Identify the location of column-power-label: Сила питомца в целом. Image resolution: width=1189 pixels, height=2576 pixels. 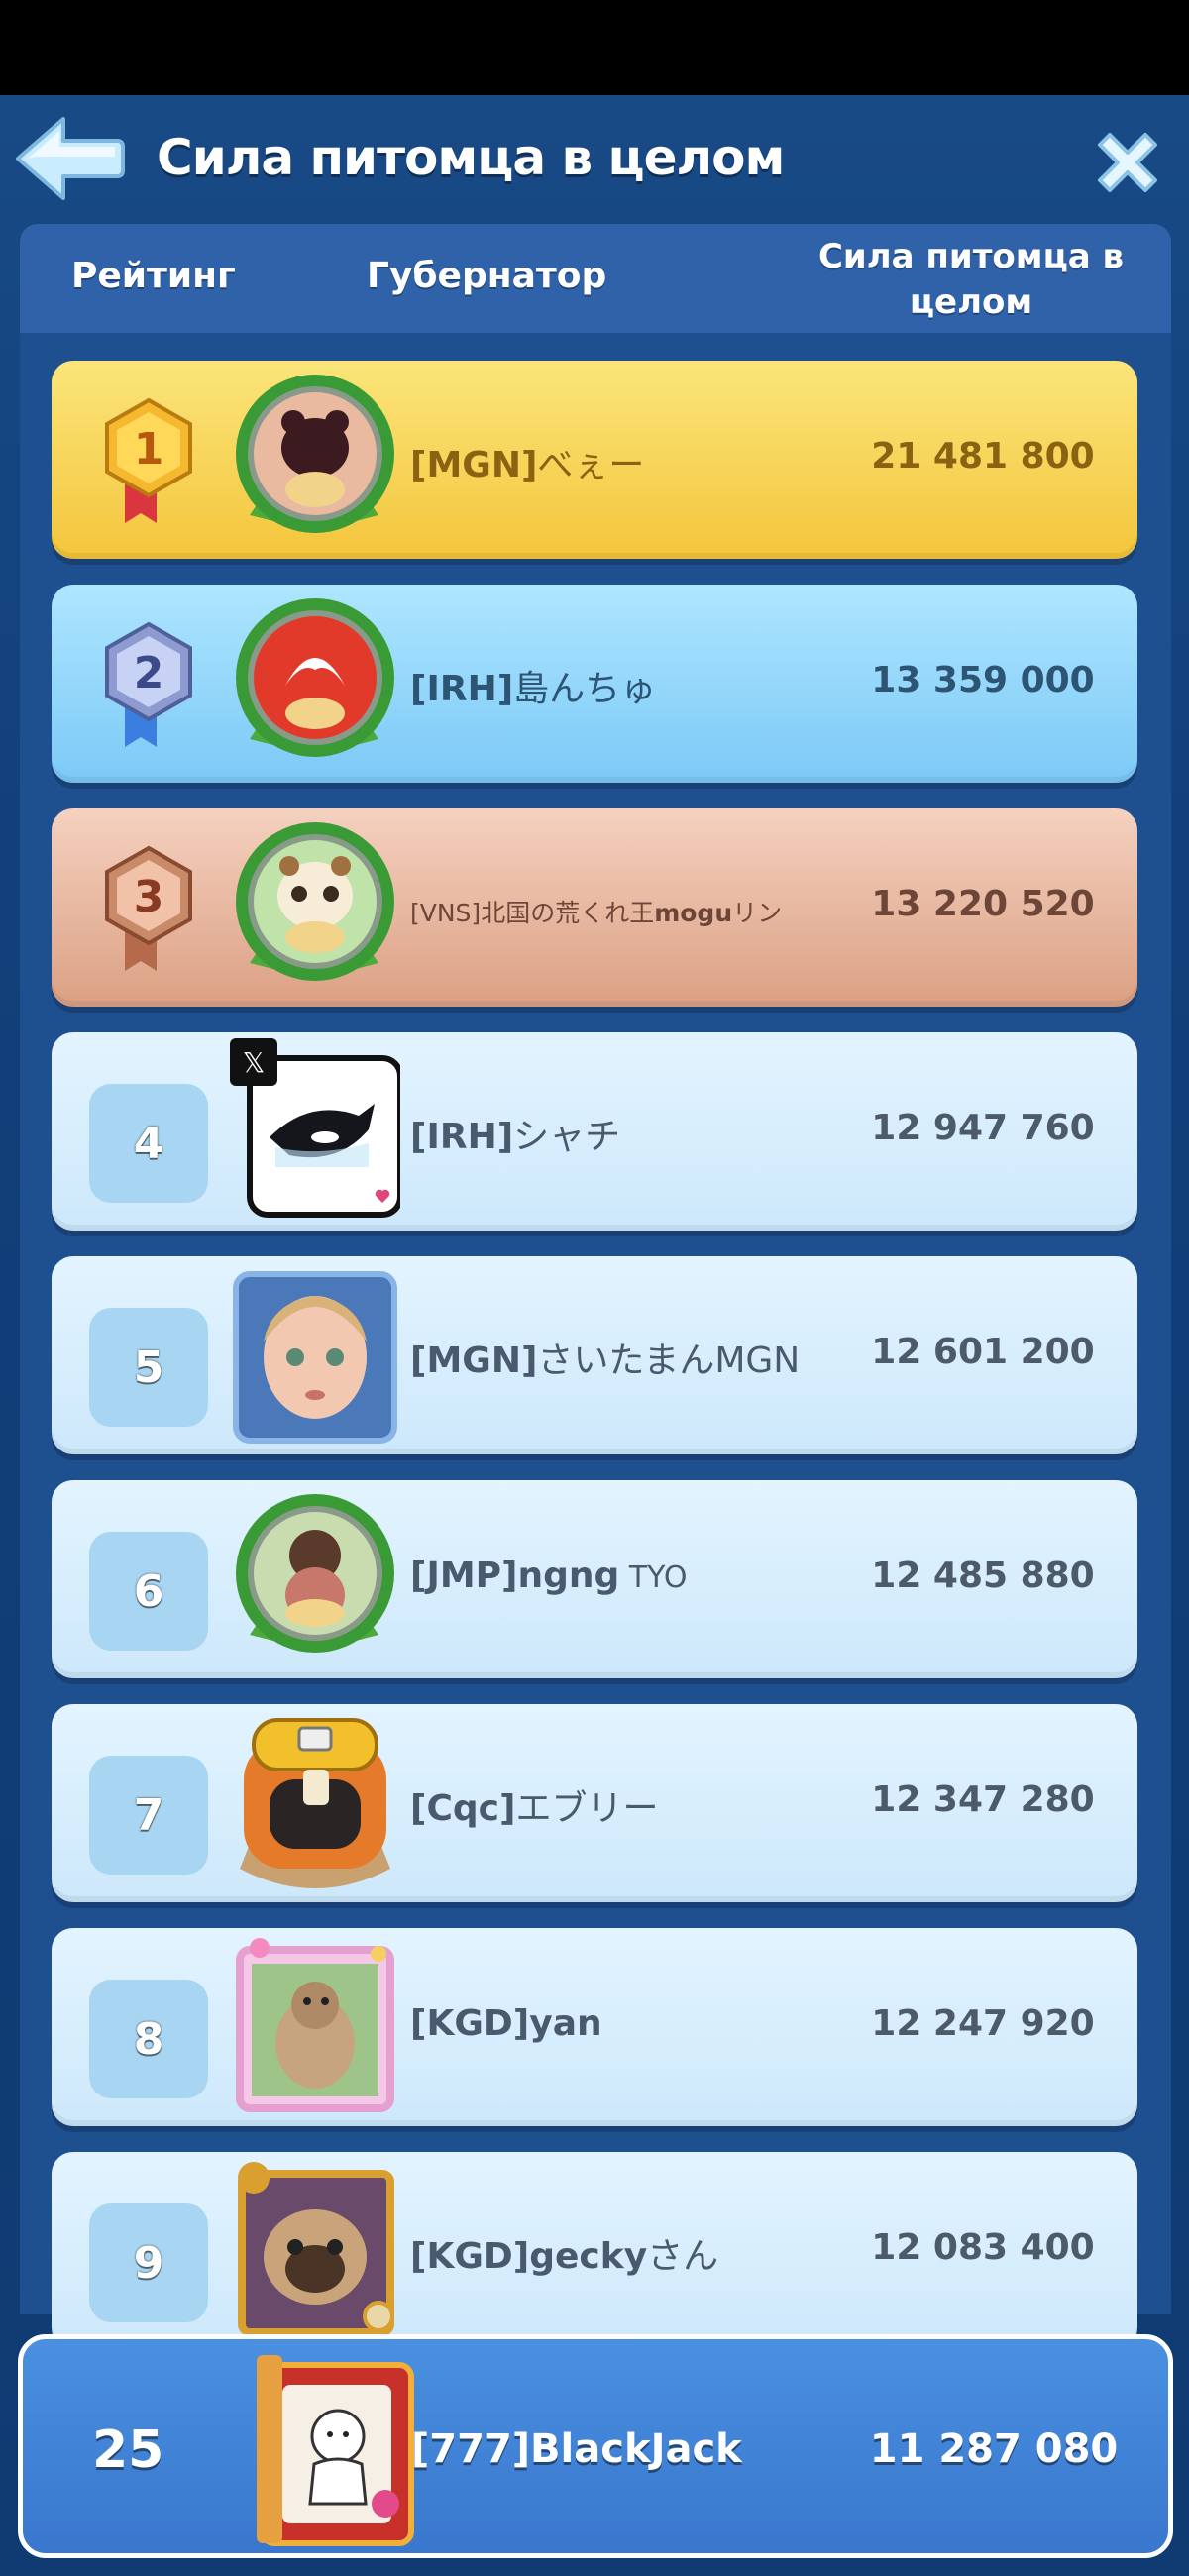
(971, 279).